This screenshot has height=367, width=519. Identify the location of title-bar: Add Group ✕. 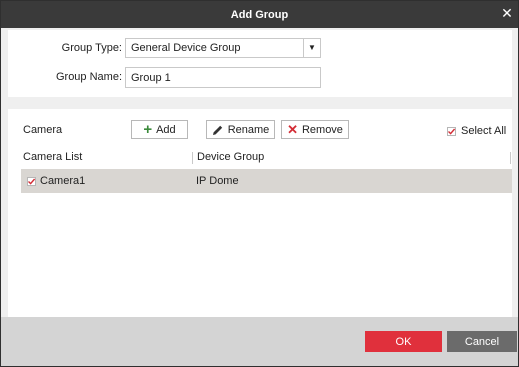
(259, 14).